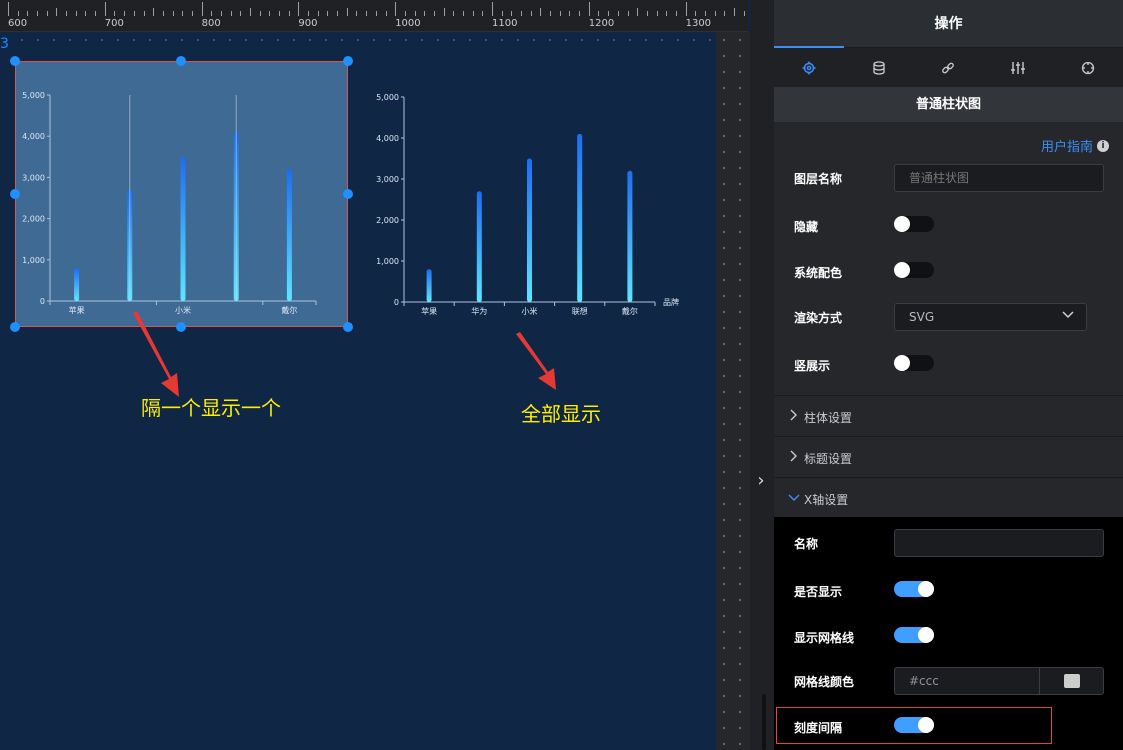  I want to click on sliders-icon, so click(1018, 68).